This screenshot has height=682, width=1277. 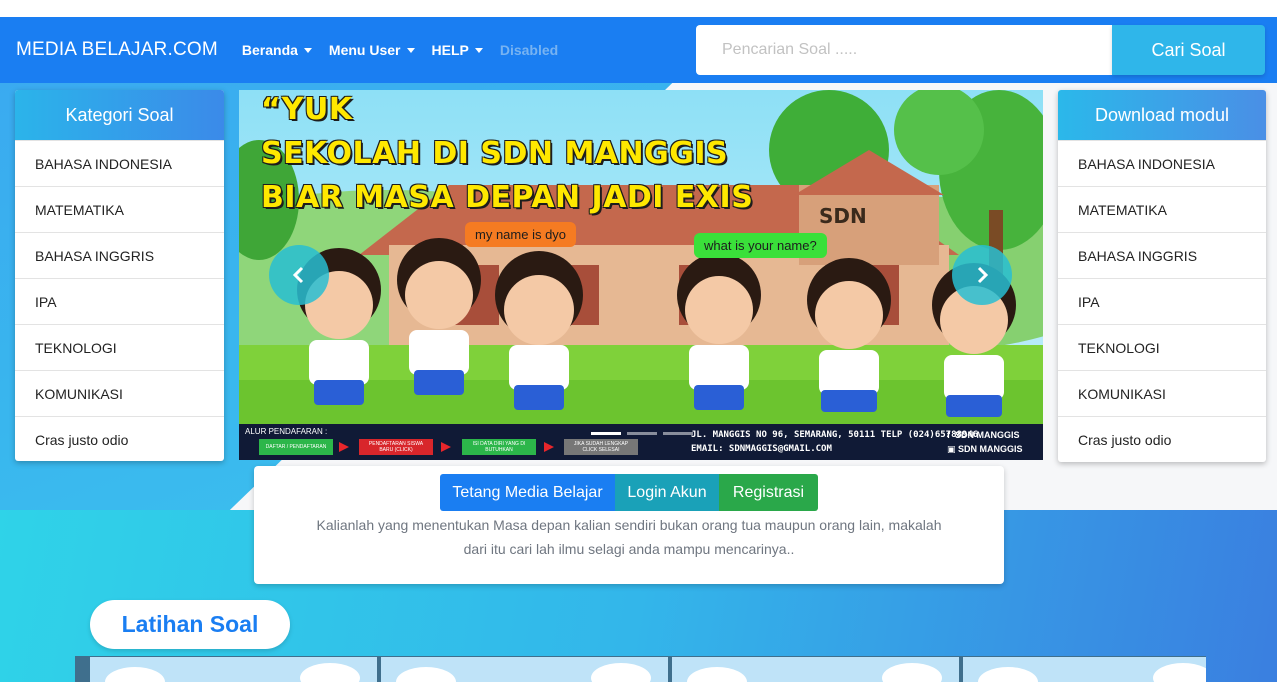 What do you see at coordinates (119, 255) in the screenshot?
I see `category-item-bahasa-inggris: BAHASA INGGRIS` at bounding box center [119, 255].